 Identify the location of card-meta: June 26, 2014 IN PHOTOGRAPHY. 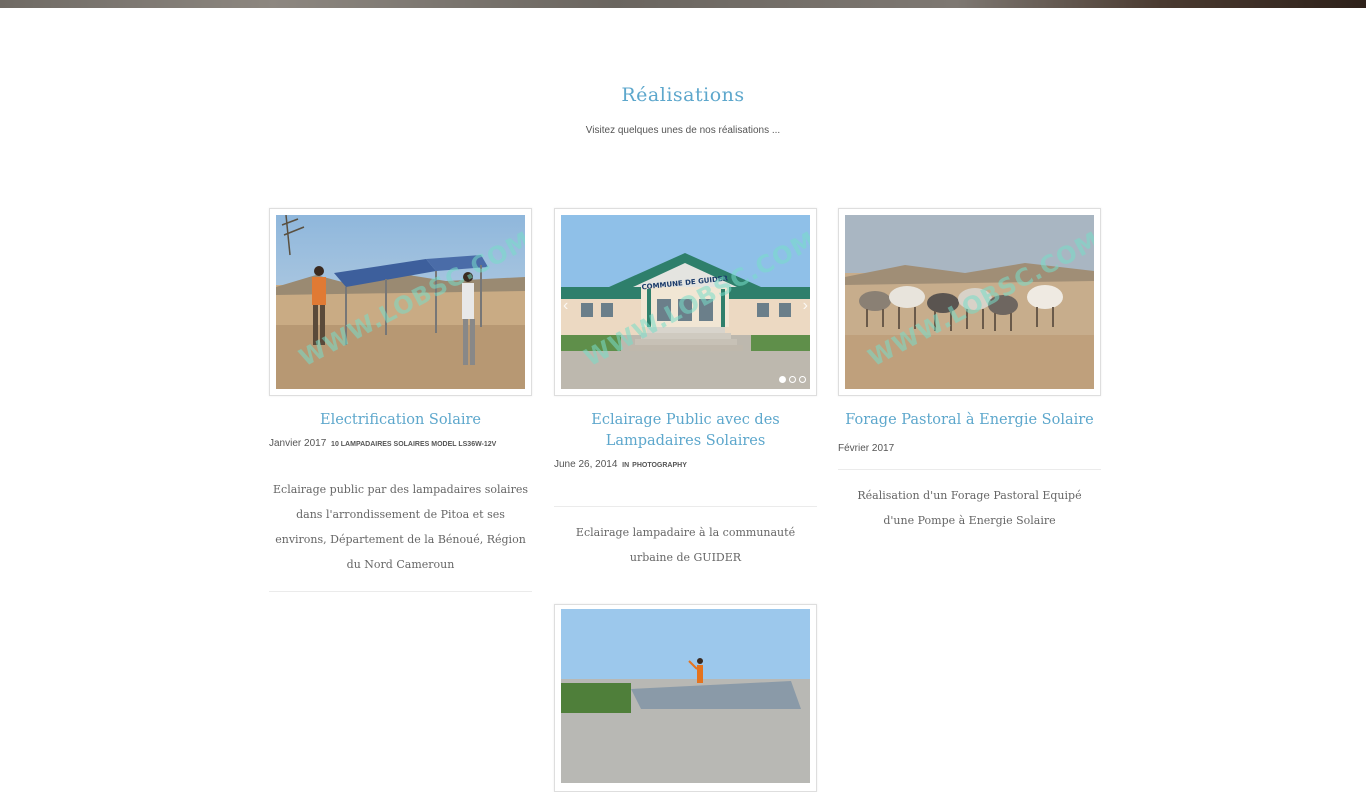
(685, 464).